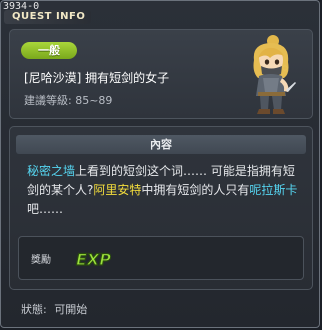 Image resolution: width=322 pixels, height=330 pixels. I want to click on status-label: 狀態:, so click(34, 309).